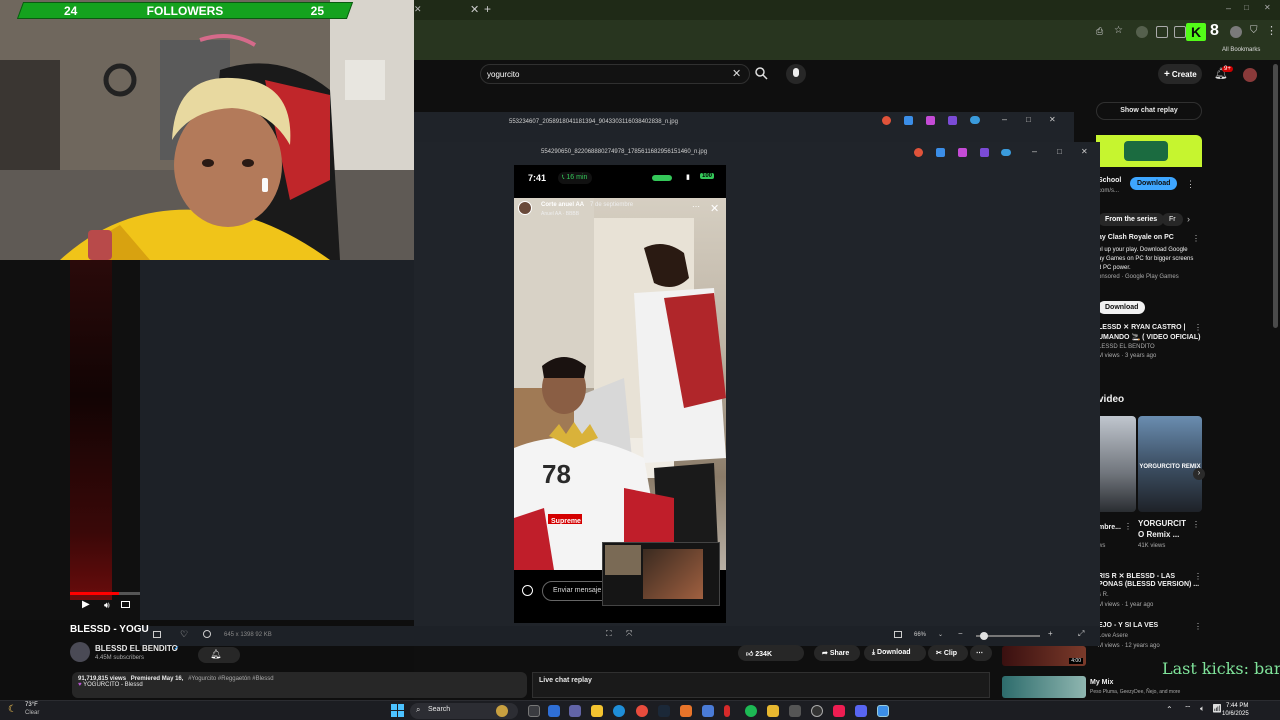 This screenshot has height=720, width=1280. I want to click on viewer2-ai-icon, so click(962, 152).